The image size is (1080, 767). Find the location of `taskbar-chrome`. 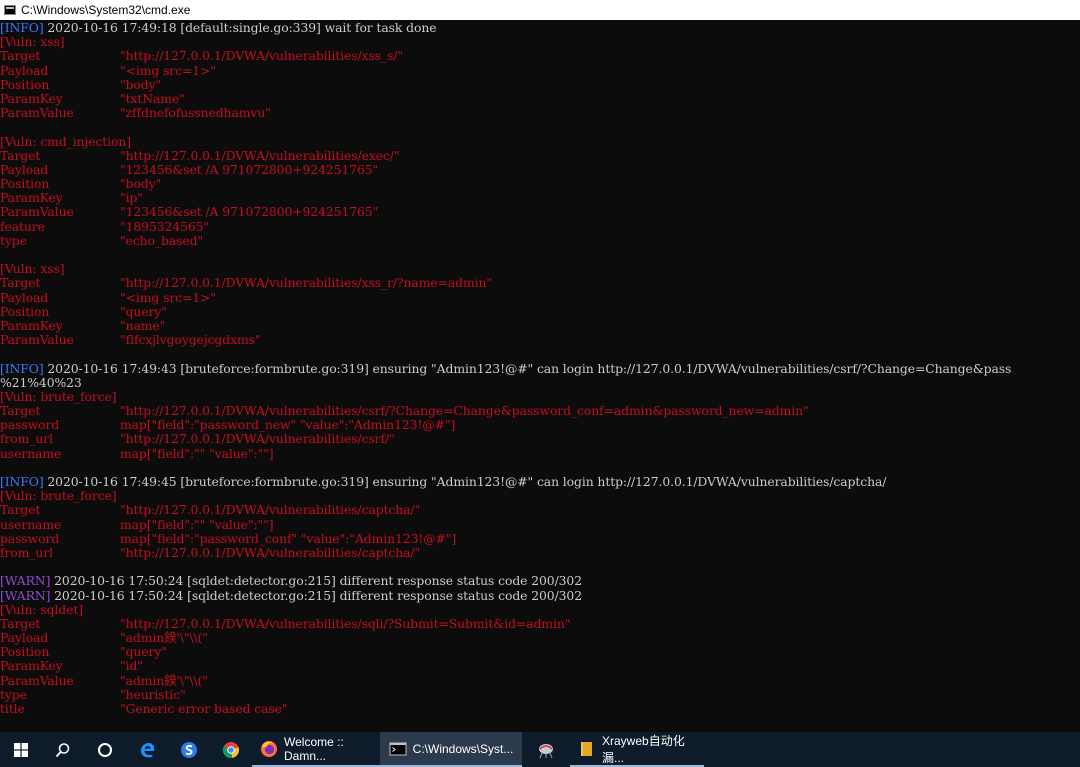

taskbar-chrome is located at coordinates (231, 749).